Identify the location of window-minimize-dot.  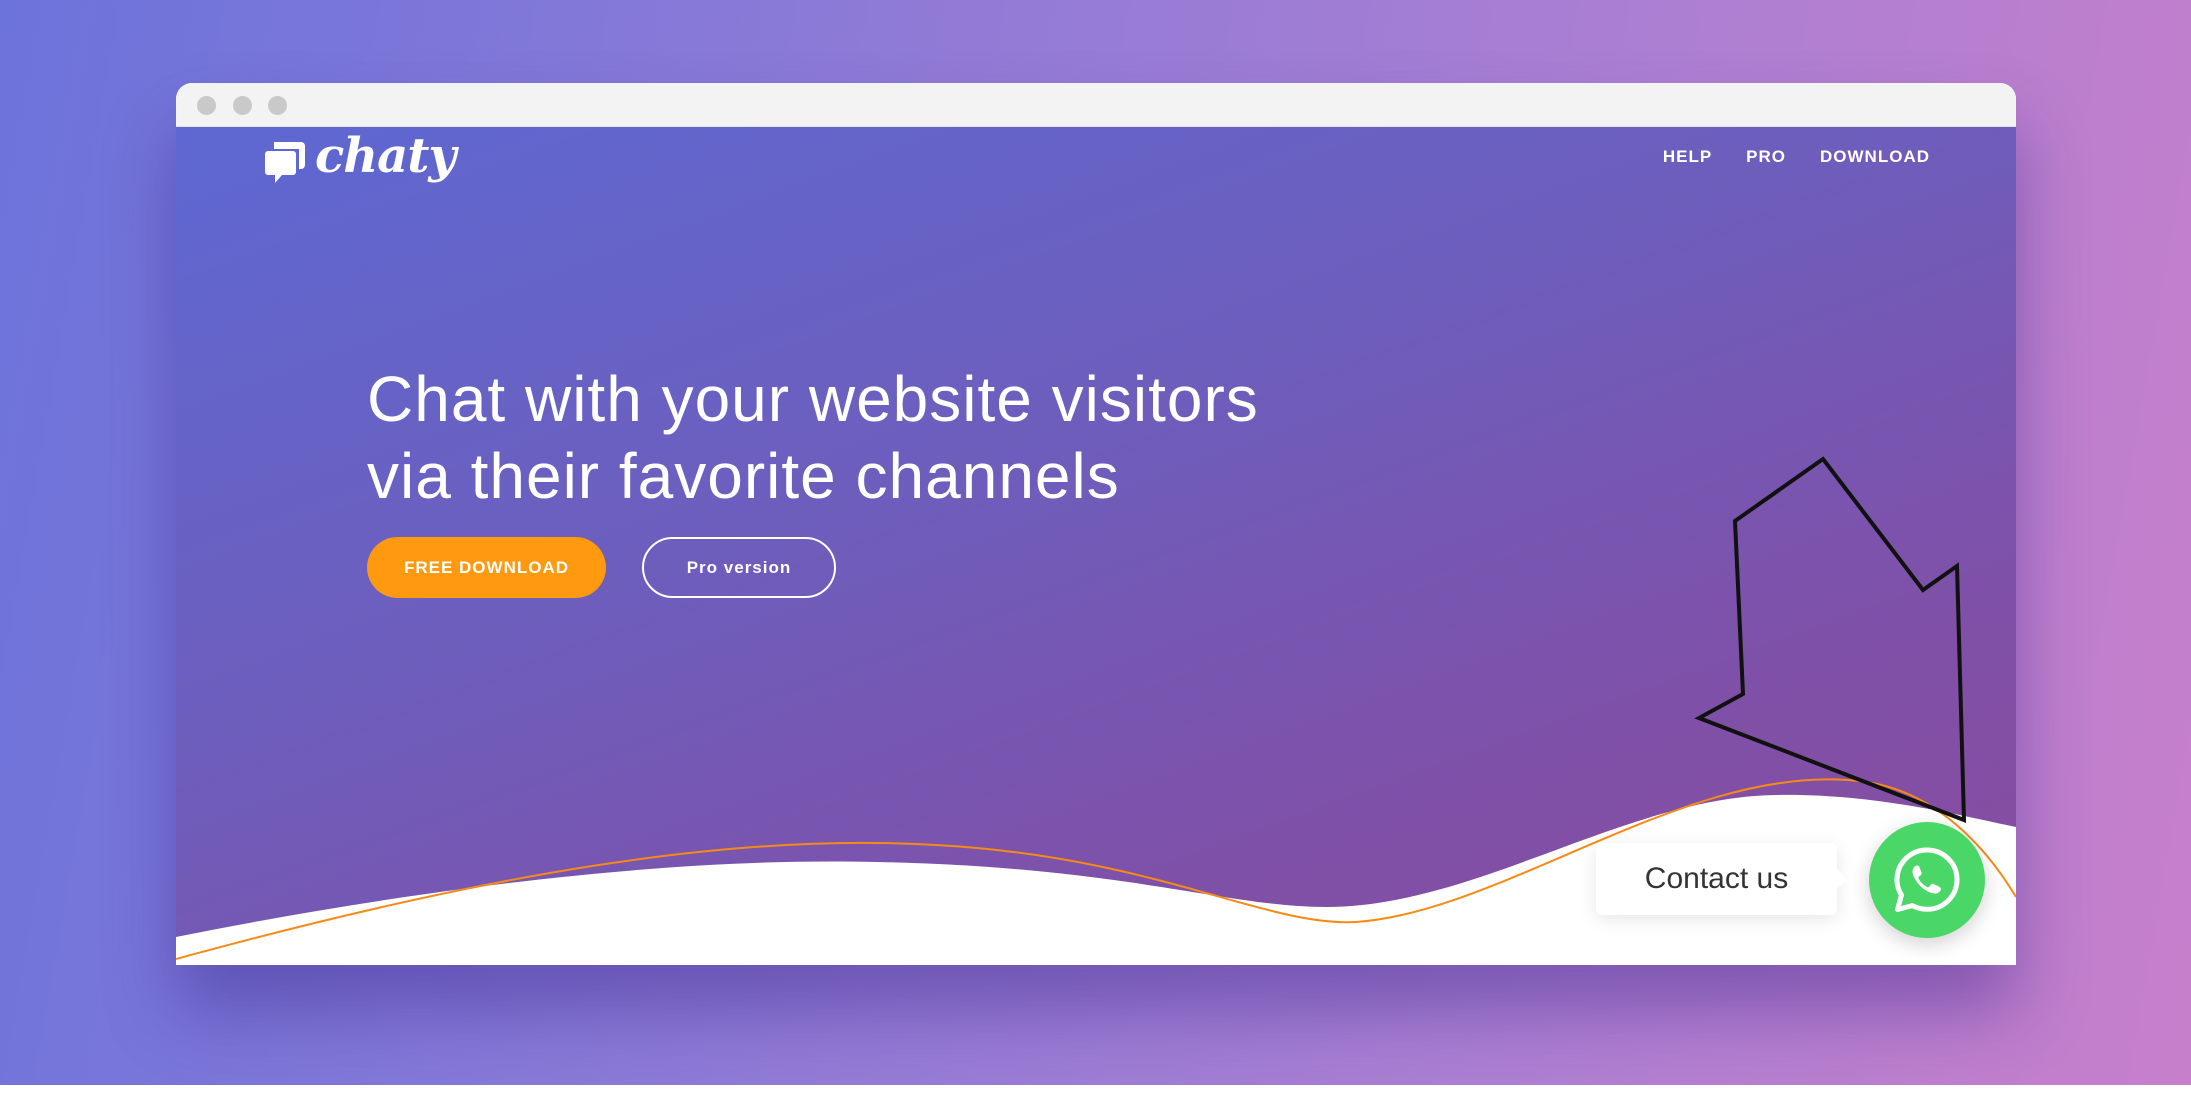
(242, 105).